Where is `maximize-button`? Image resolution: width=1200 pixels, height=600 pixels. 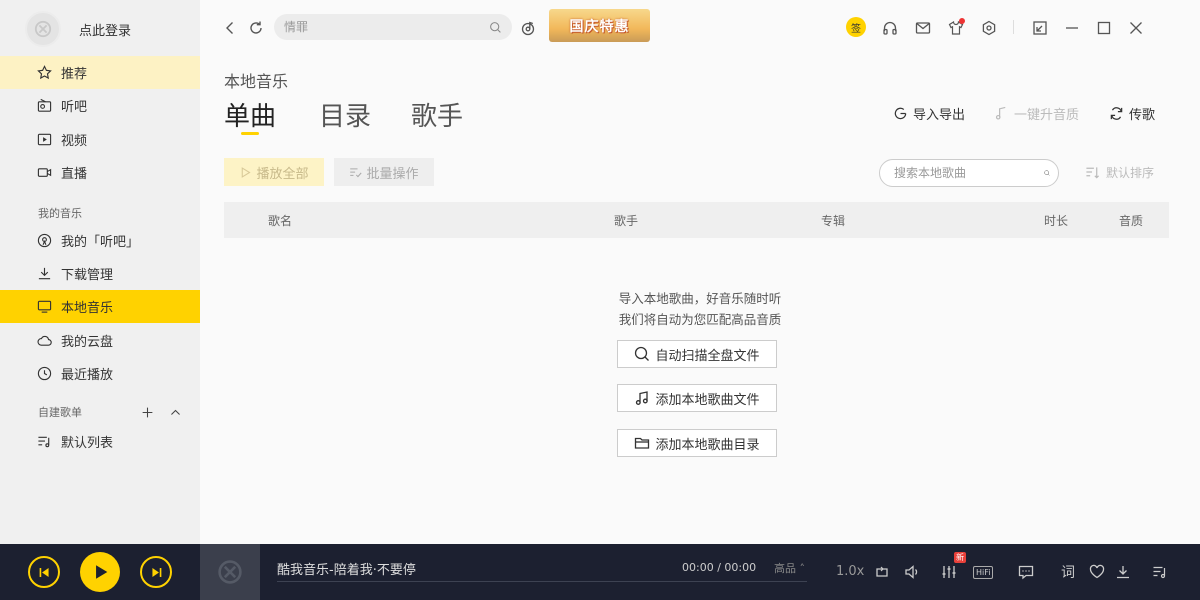 maximize-button is located at coordinates (1104, 28).